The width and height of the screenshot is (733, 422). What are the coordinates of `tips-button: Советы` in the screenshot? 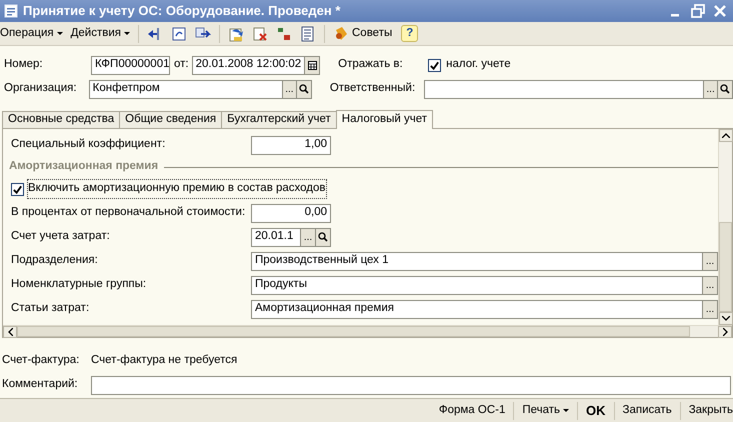 It's located at (363, 34).